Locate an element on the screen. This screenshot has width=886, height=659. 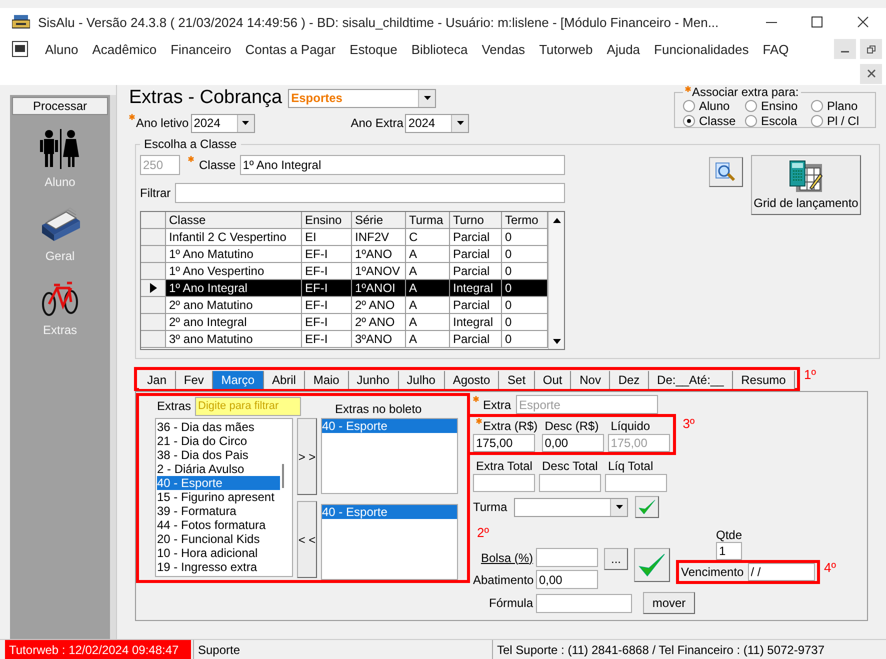
list-item: 38 - Dia dos Pais is located at coordinates (218, 455).